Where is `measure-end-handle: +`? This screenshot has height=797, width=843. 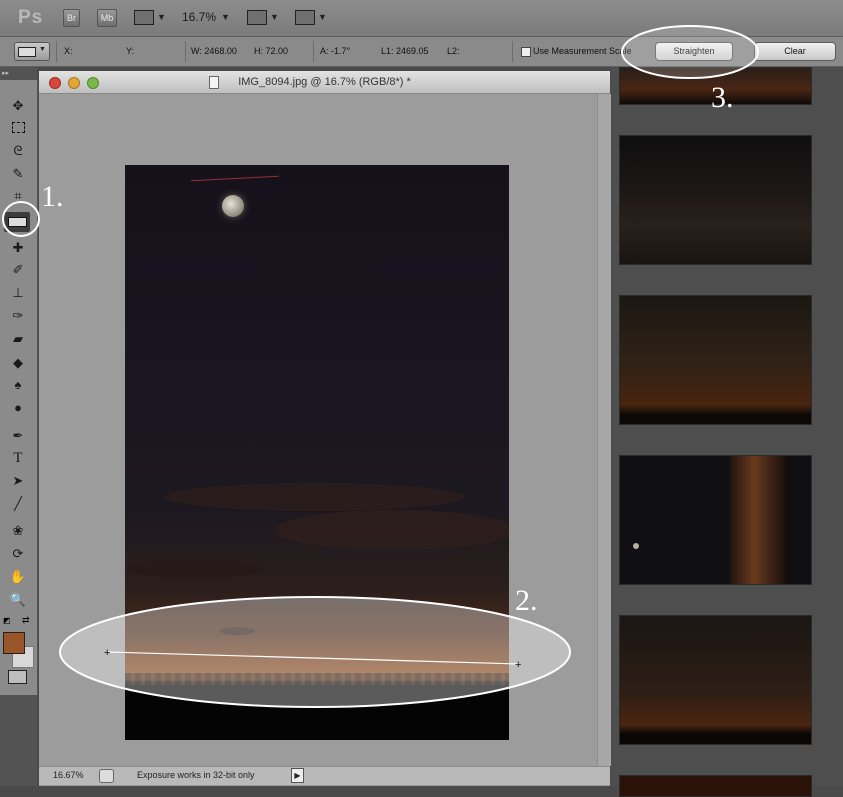 measure-end-handle: + is located at coordinates (518, 665).